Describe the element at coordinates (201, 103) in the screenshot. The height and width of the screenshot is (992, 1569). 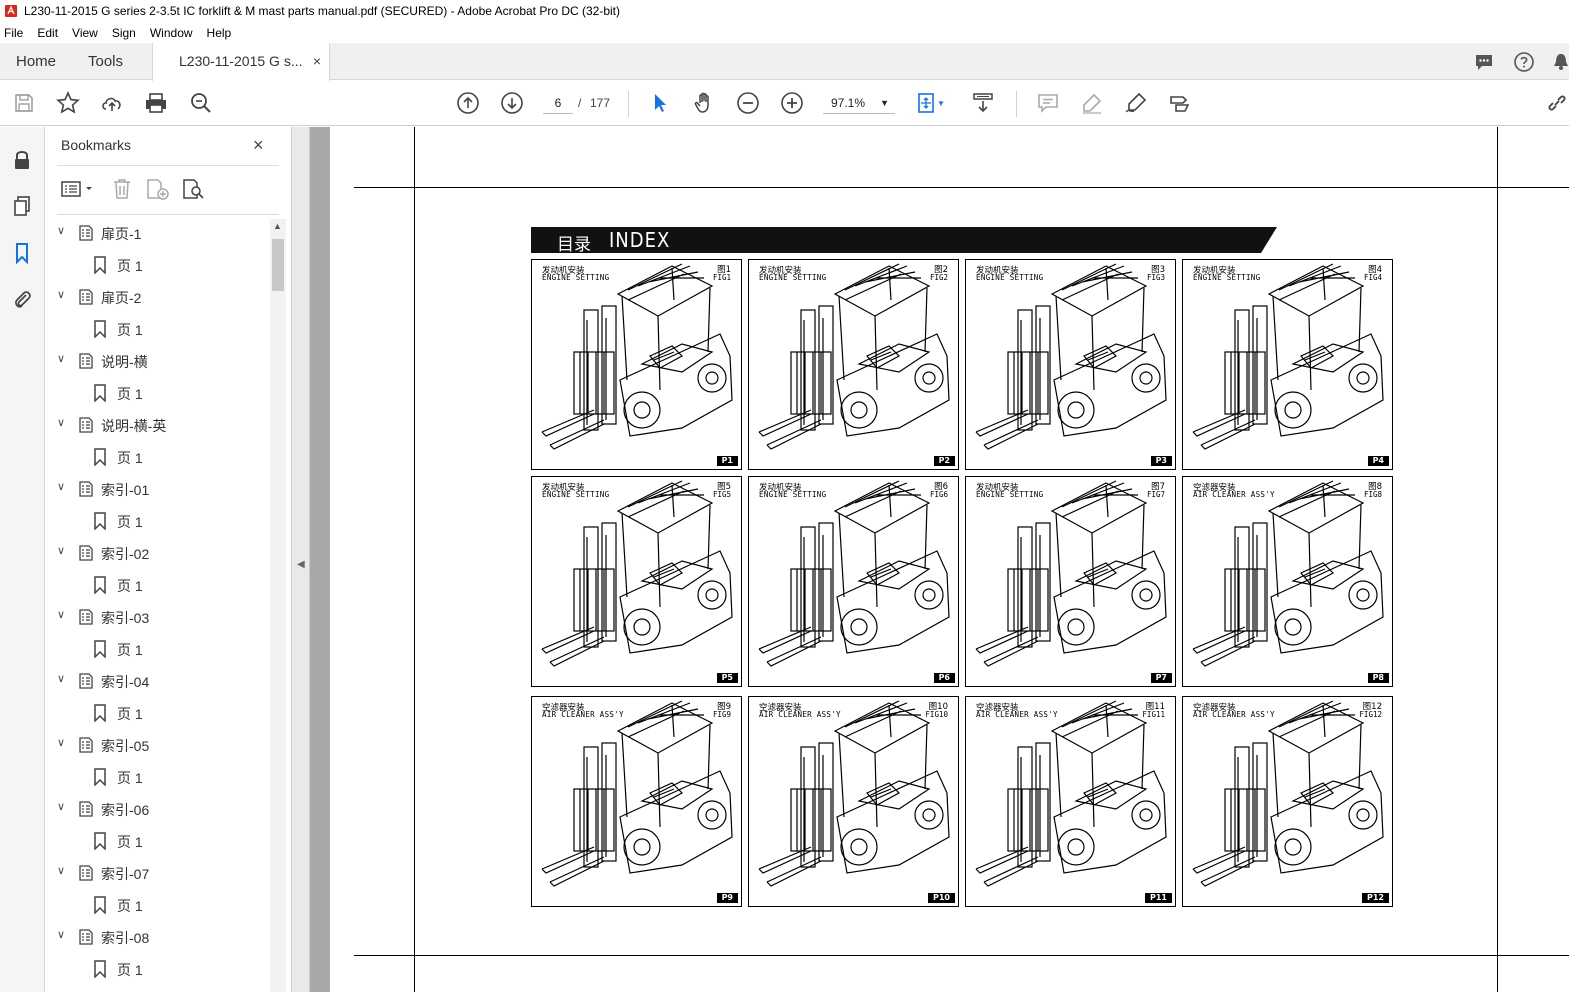
I see `zoom-search-icon` at that location.